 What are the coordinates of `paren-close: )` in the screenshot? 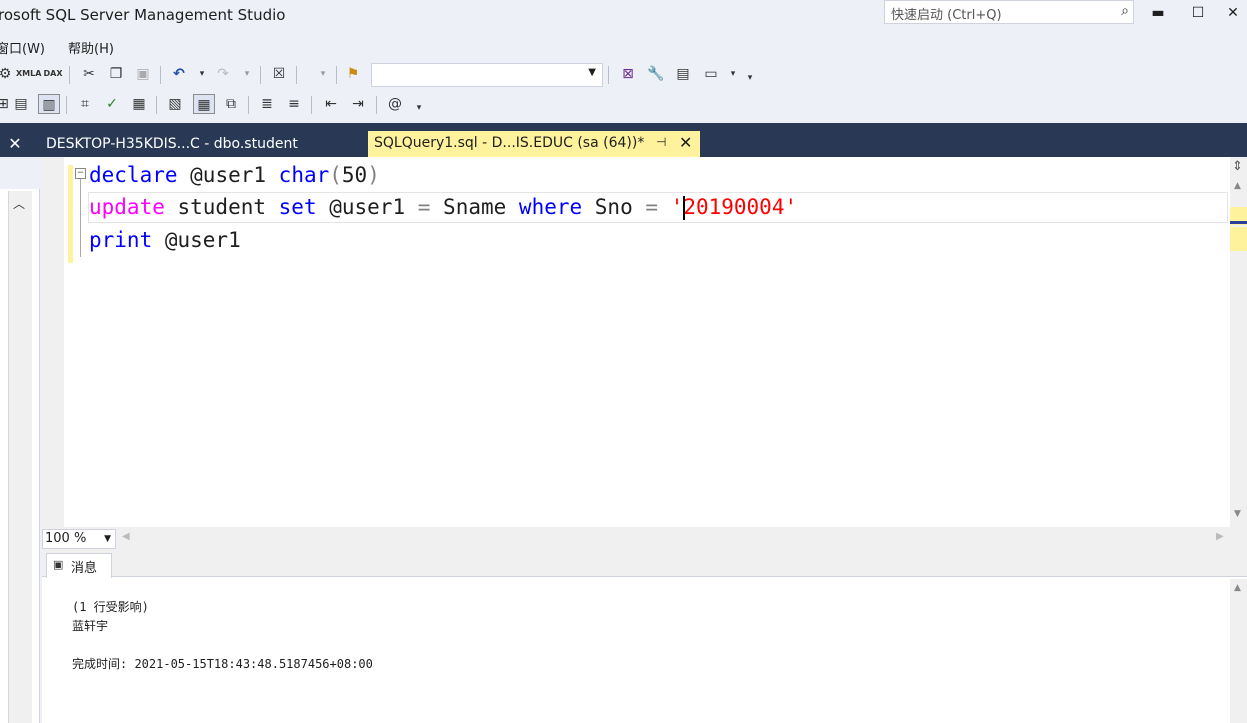 It's located at (373, 175).